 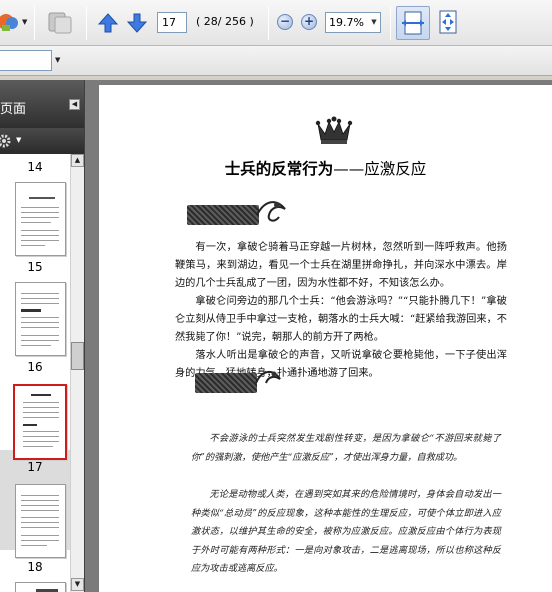 I want to click on scrolling-mode-button, so click(x=413, y=23).